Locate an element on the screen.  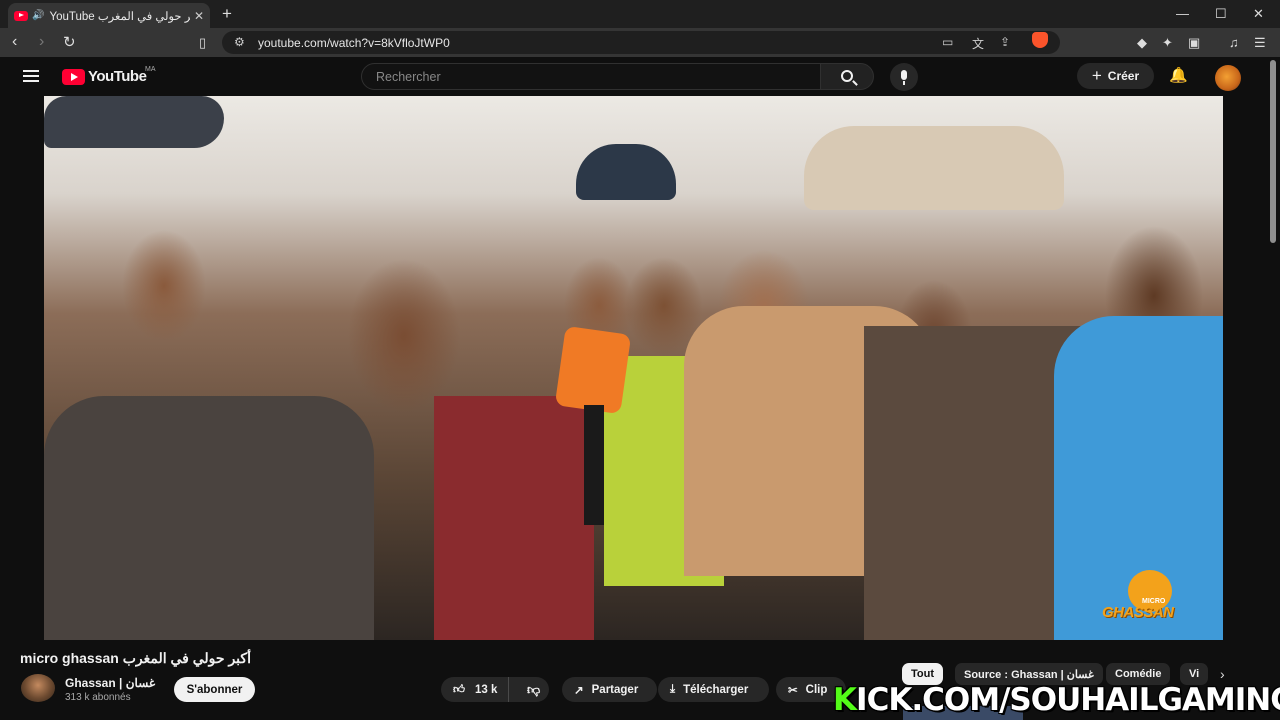
cast-icon: ▭ is located at coordinates (947, 42).